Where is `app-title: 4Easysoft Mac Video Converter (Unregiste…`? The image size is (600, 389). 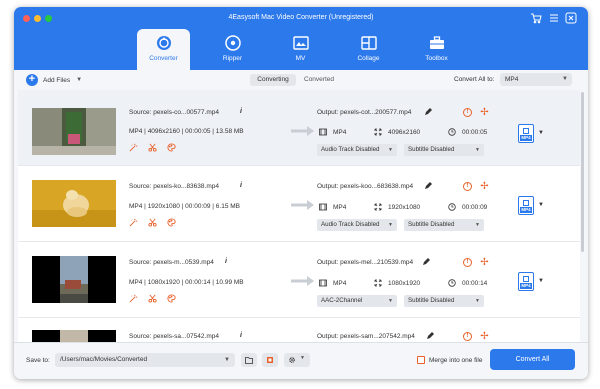
app-title: 4Easysoft Mac Video Converter (Unregiste… is located at coordinates (301, 17).